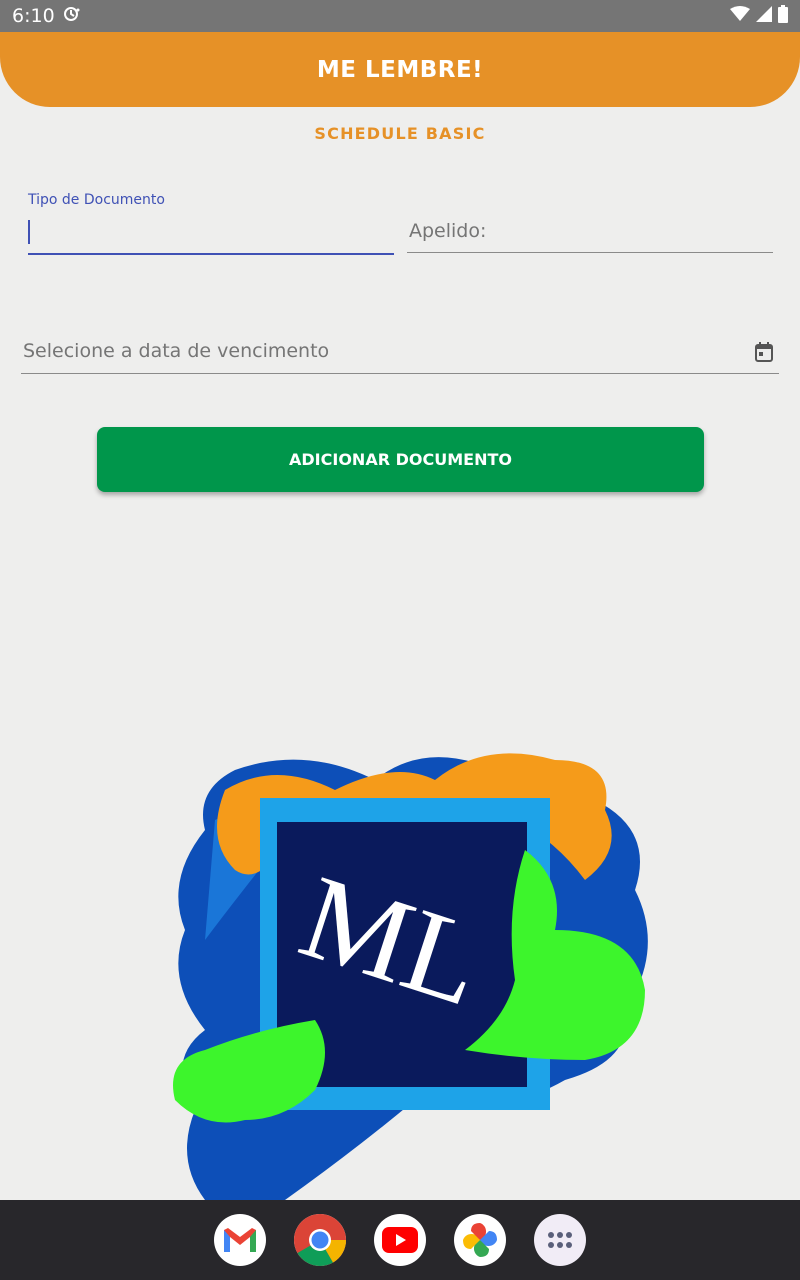 Image resolution: width=800 pixels, height=1280 pixels. I want to click on wifi-icon, so click(740, 16).